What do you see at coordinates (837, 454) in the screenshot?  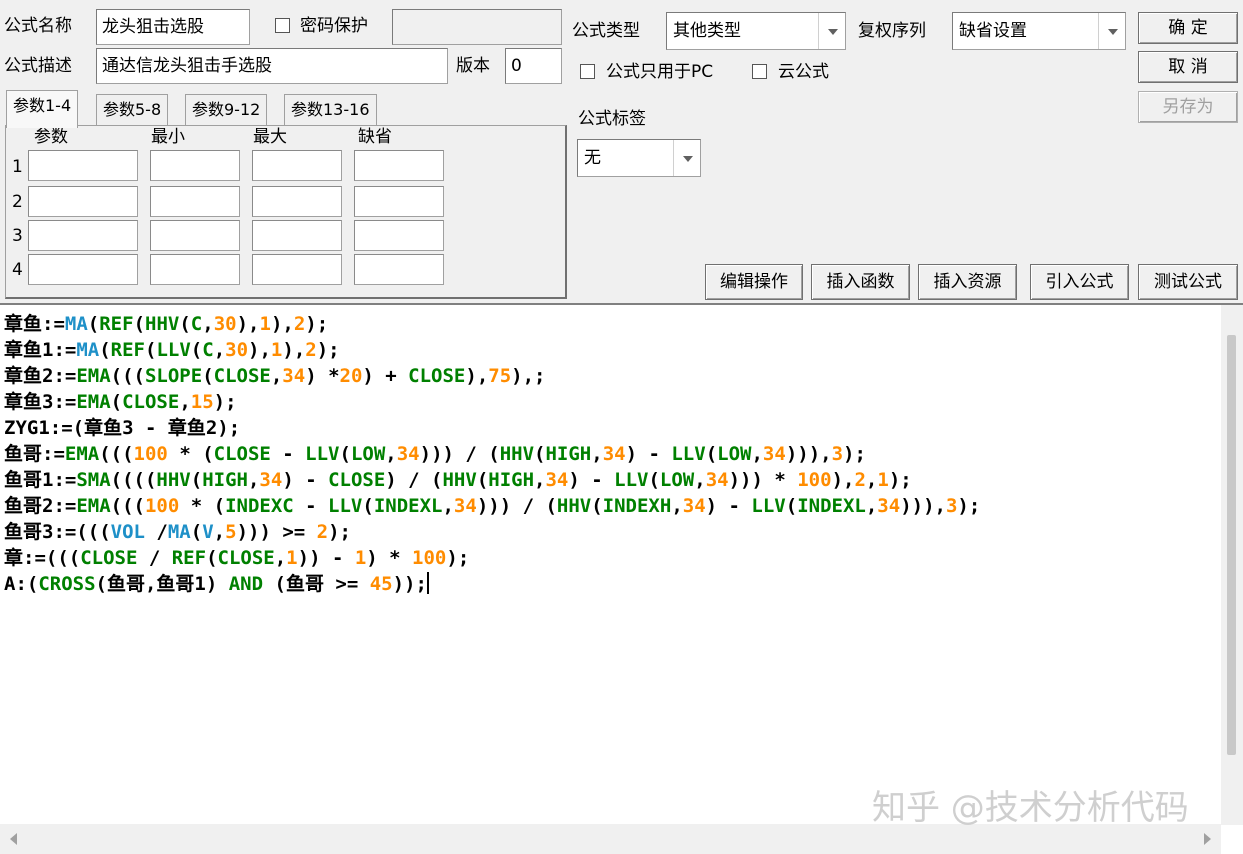 I see `code-token: 3` at bounding box center [837, 454].